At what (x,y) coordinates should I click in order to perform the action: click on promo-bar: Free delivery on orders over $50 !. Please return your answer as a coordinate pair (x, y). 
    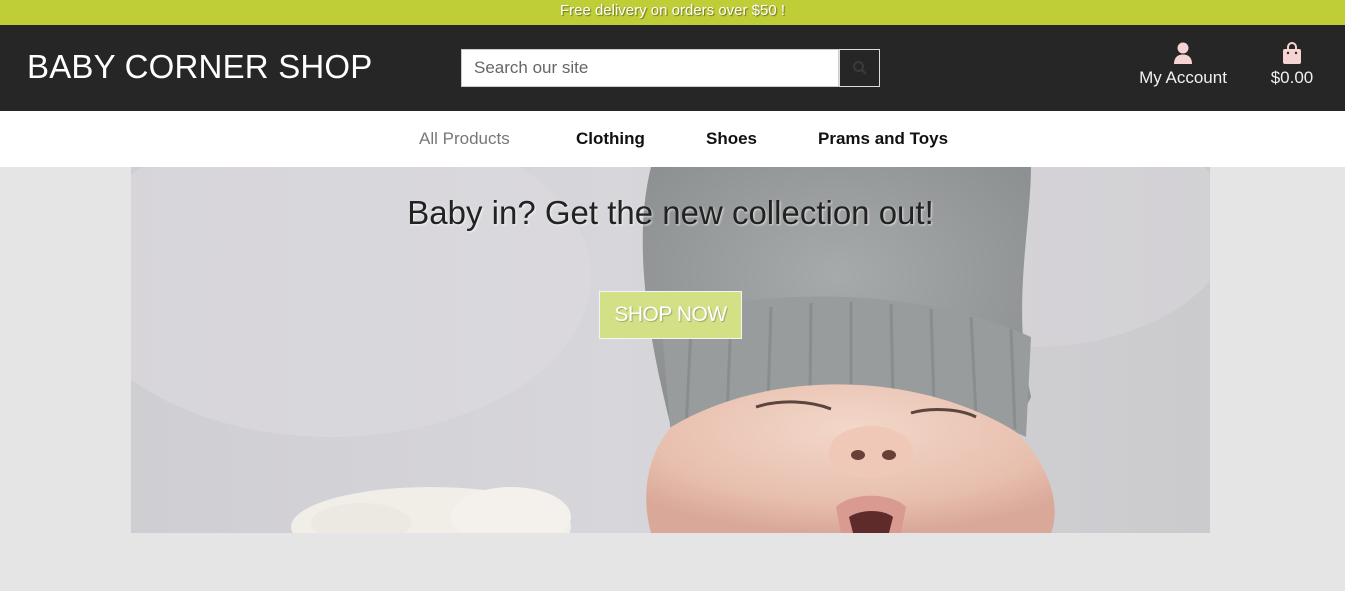
    Looking at the image, I should click on (672, 12).